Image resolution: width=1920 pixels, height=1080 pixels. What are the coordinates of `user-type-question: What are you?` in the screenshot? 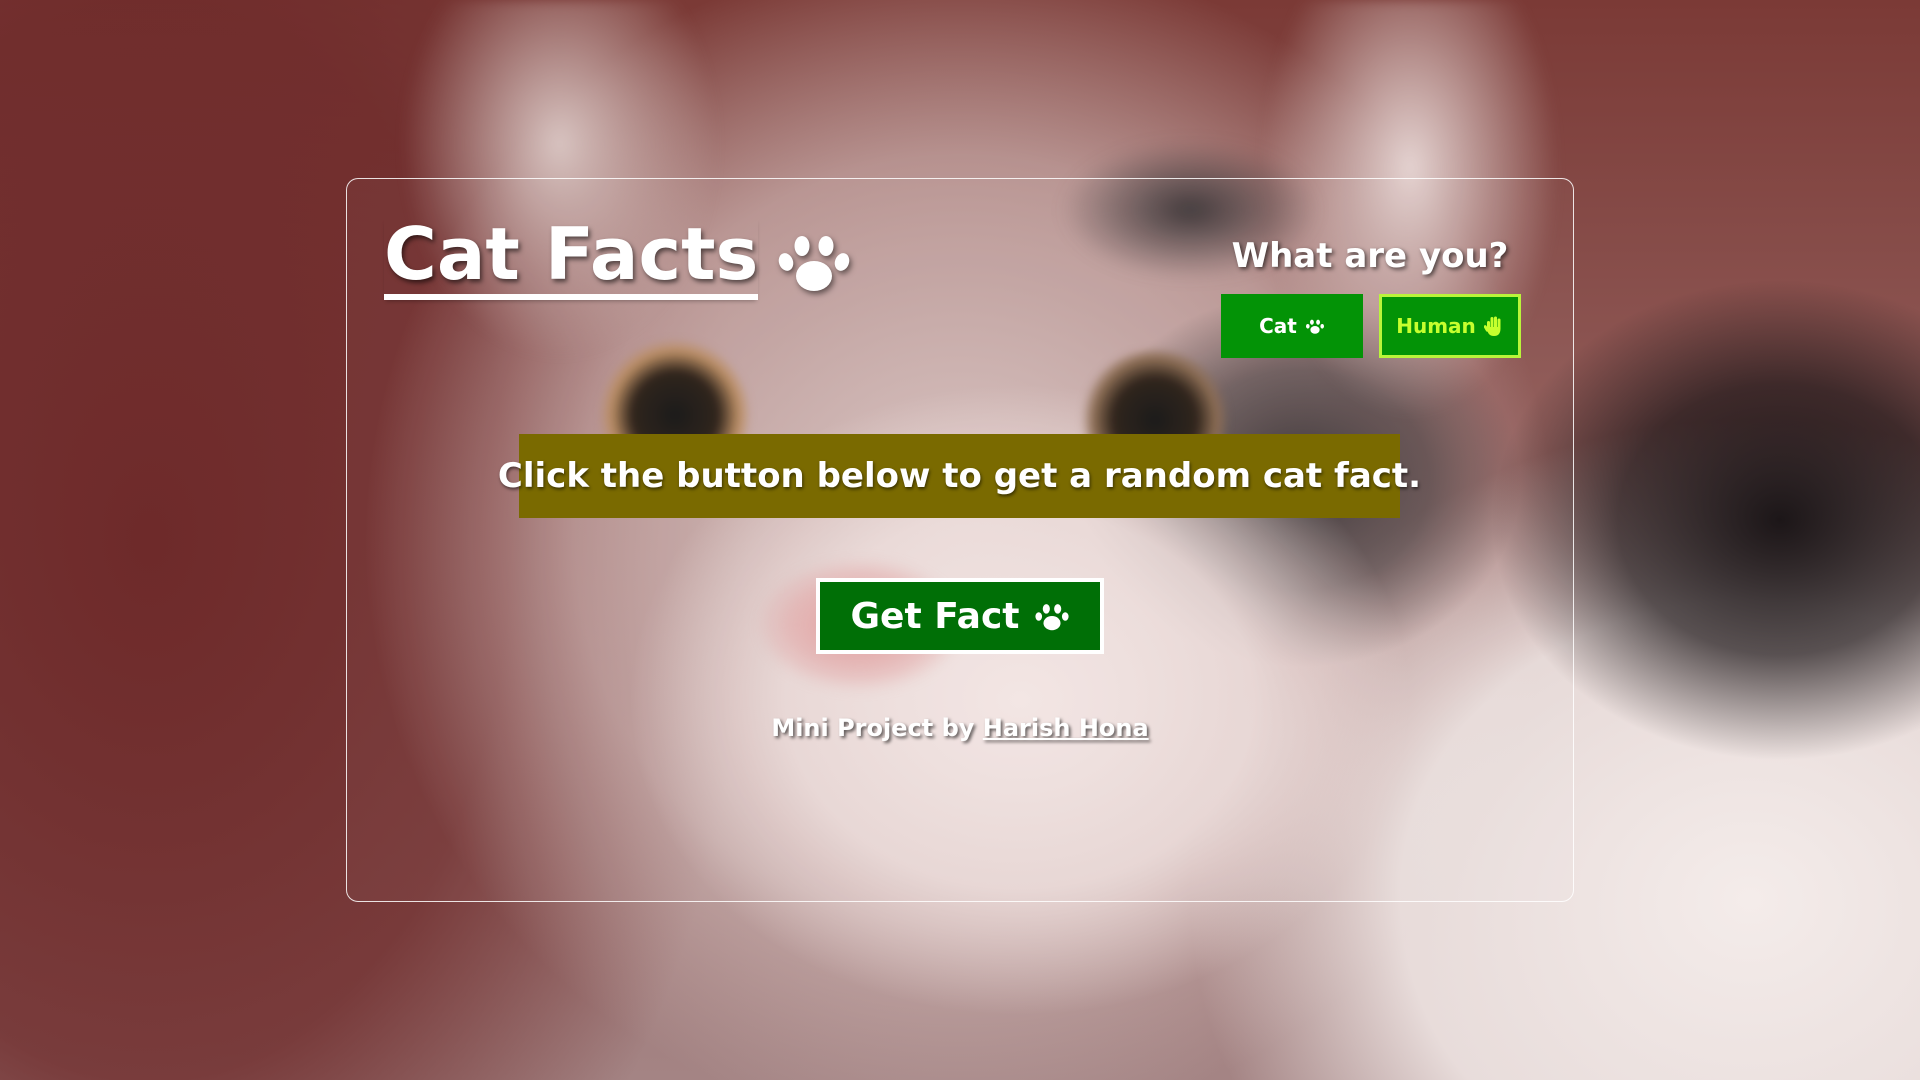 It's located at (1370, 256).